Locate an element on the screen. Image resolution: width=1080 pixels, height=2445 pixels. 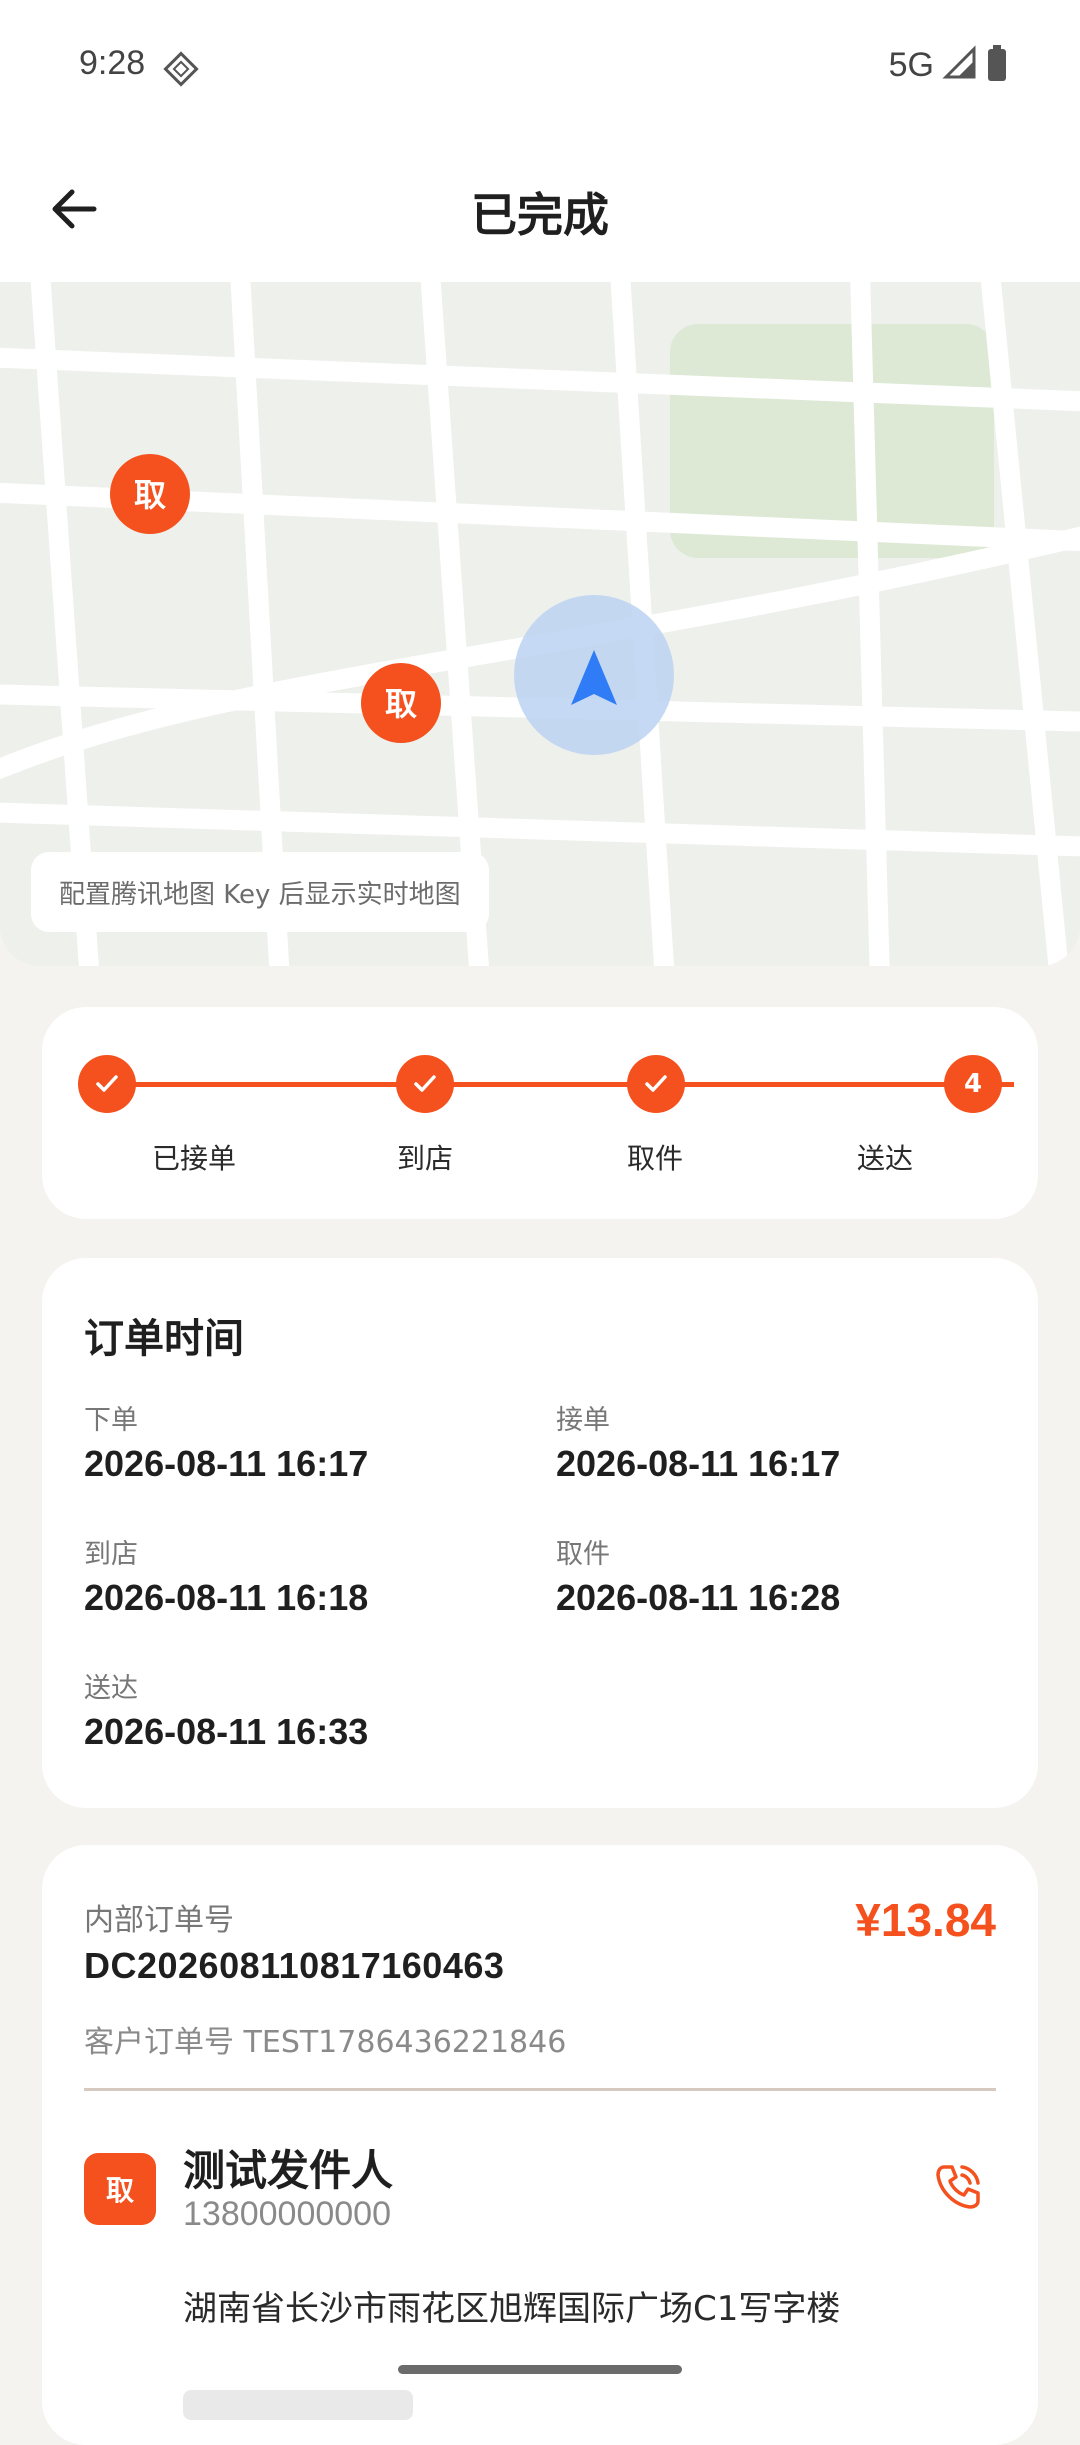
time-label: 送达 is located at coordinates (111, 1688).